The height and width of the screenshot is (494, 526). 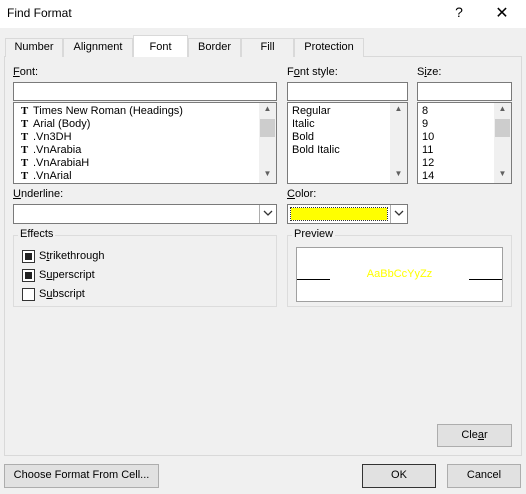 I want to click on superscript-checkbox, so click(x=28, y=275).